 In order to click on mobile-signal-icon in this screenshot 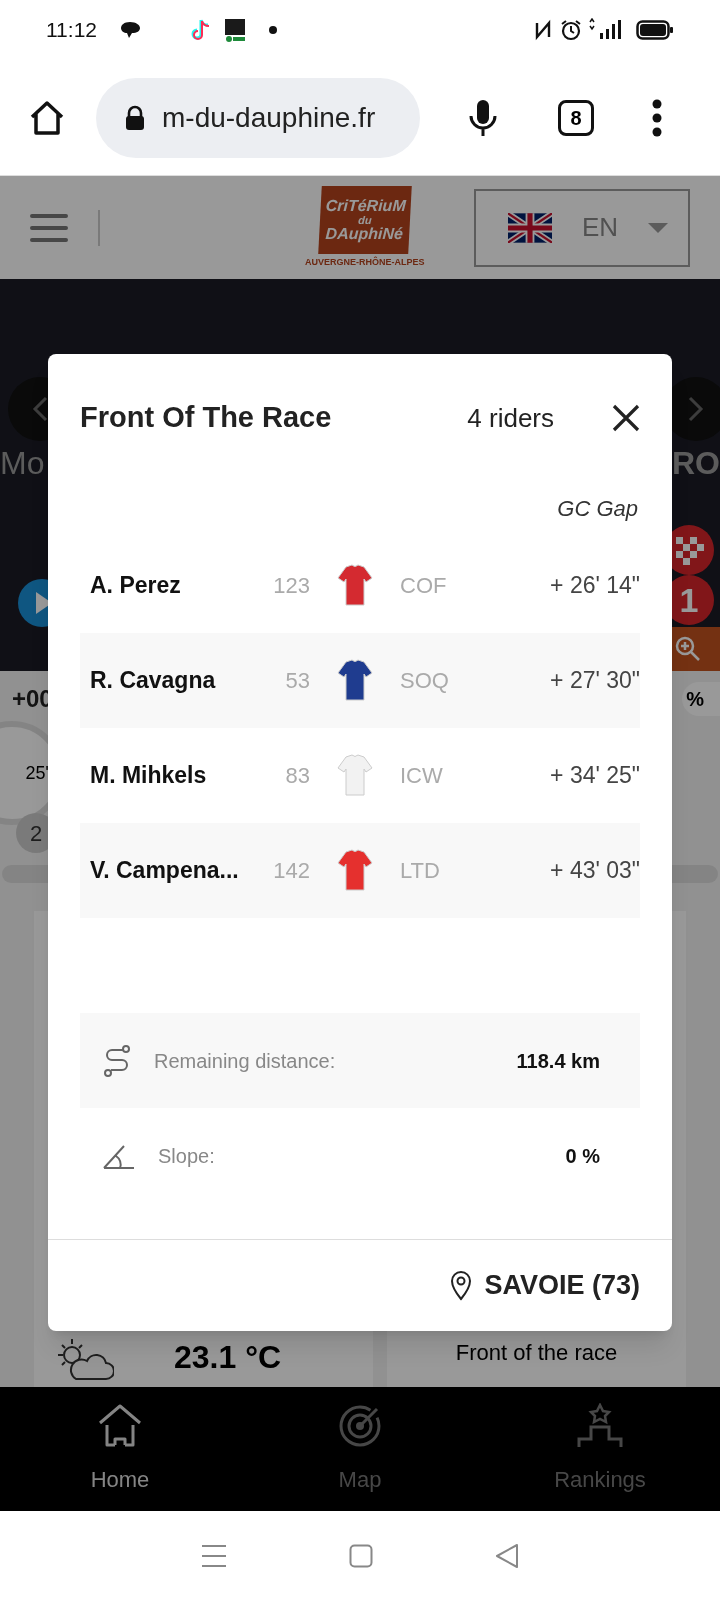, I will do `click(606, 30)`.